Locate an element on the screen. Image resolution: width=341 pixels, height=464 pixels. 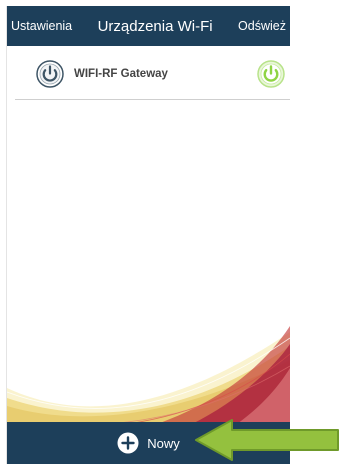
page-title: Urządzenia Wi-Fi is located at coordinates (155, 26).